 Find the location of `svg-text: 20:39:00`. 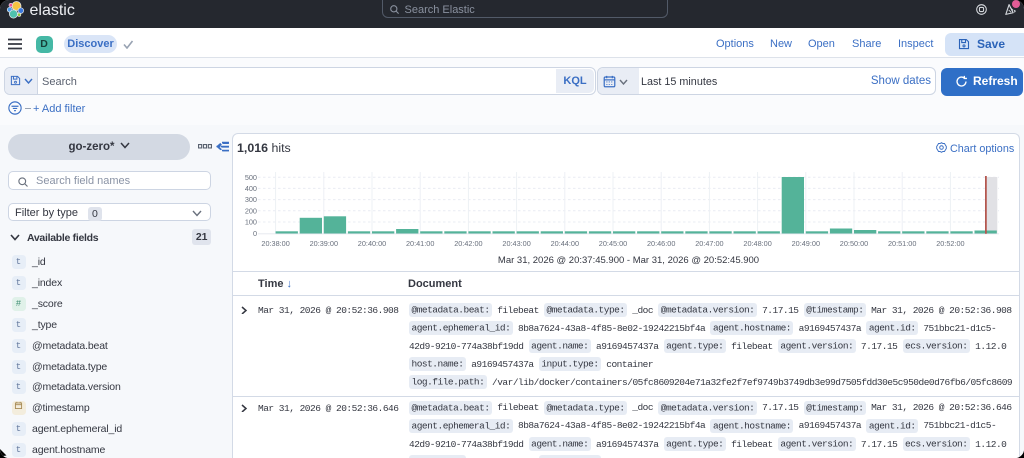

svg-text: 20:39:00 is located at coordinates (324, 243).